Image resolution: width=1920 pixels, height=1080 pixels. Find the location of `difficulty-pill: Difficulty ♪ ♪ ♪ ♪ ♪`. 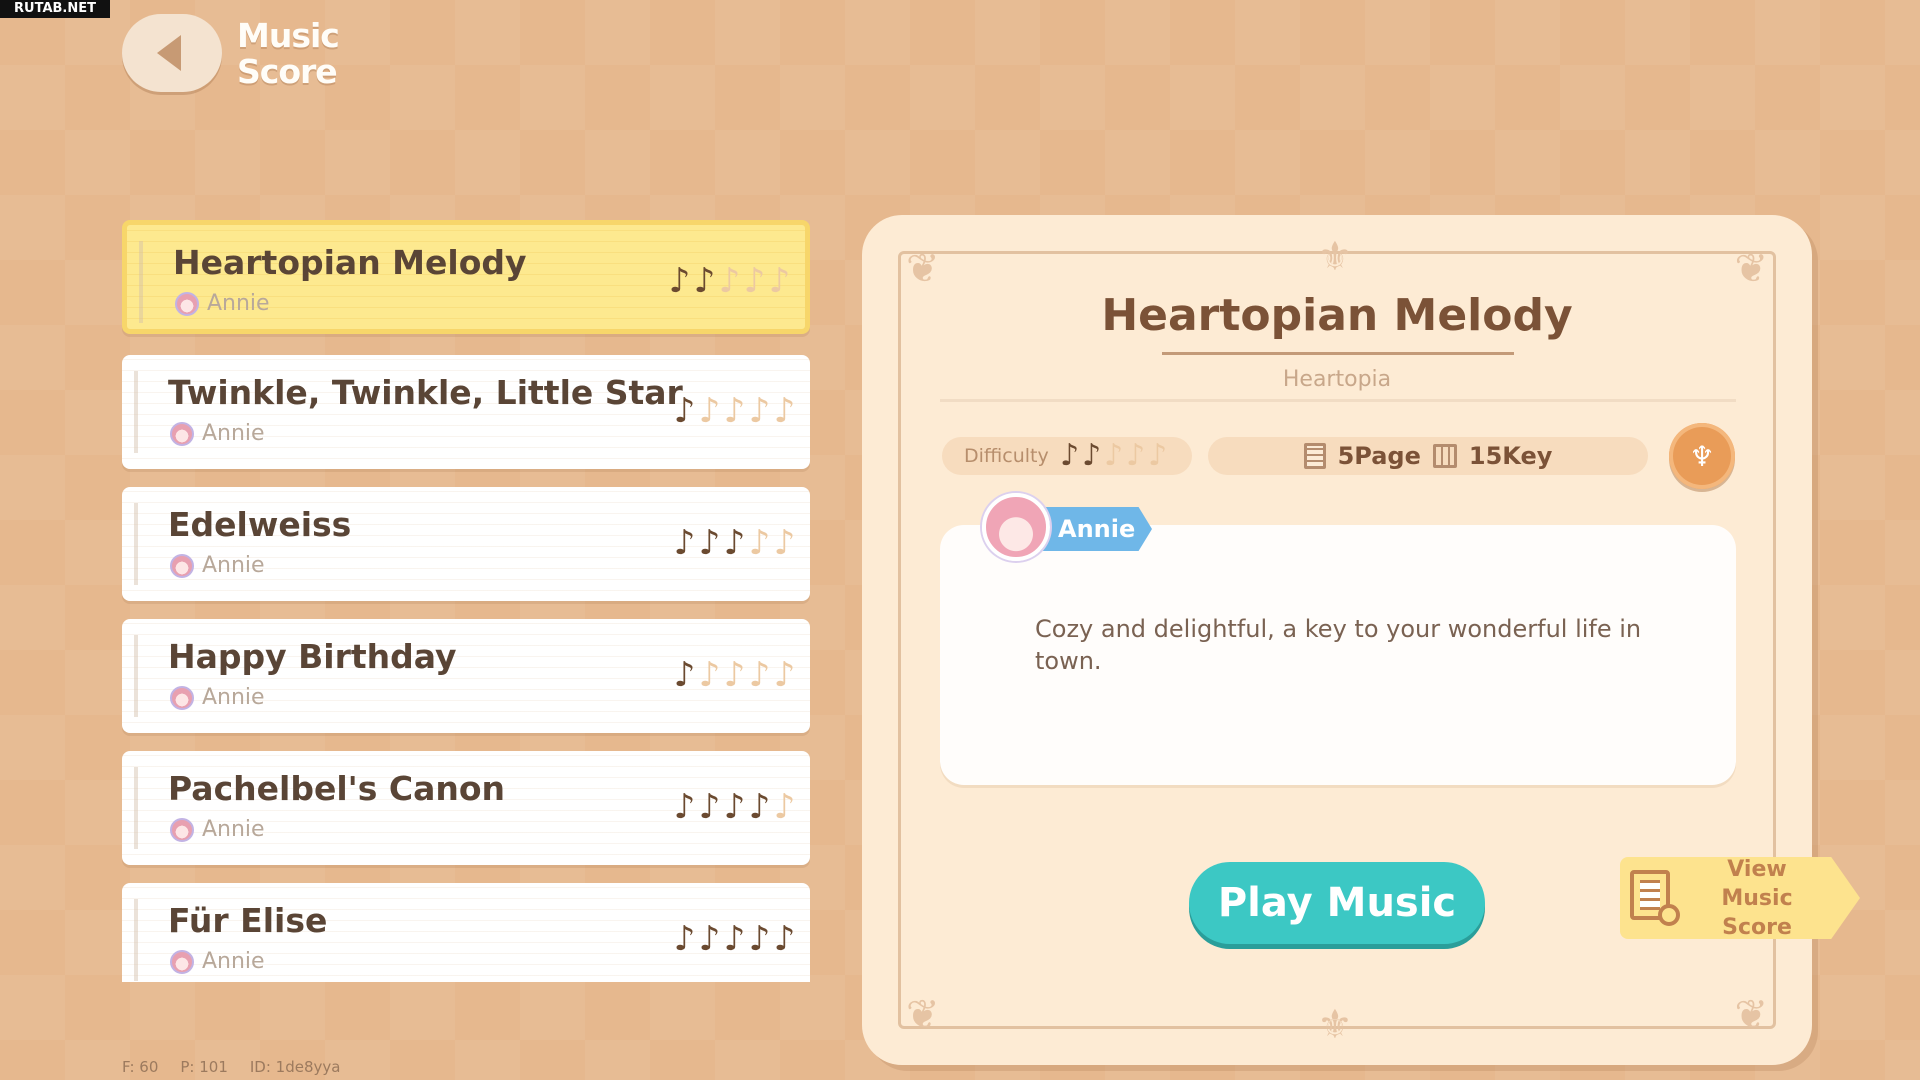

difficulty-pill: Difficulty ♪ ♪ ♪ ♪ ♪ is located at coordinates (1067, 456).